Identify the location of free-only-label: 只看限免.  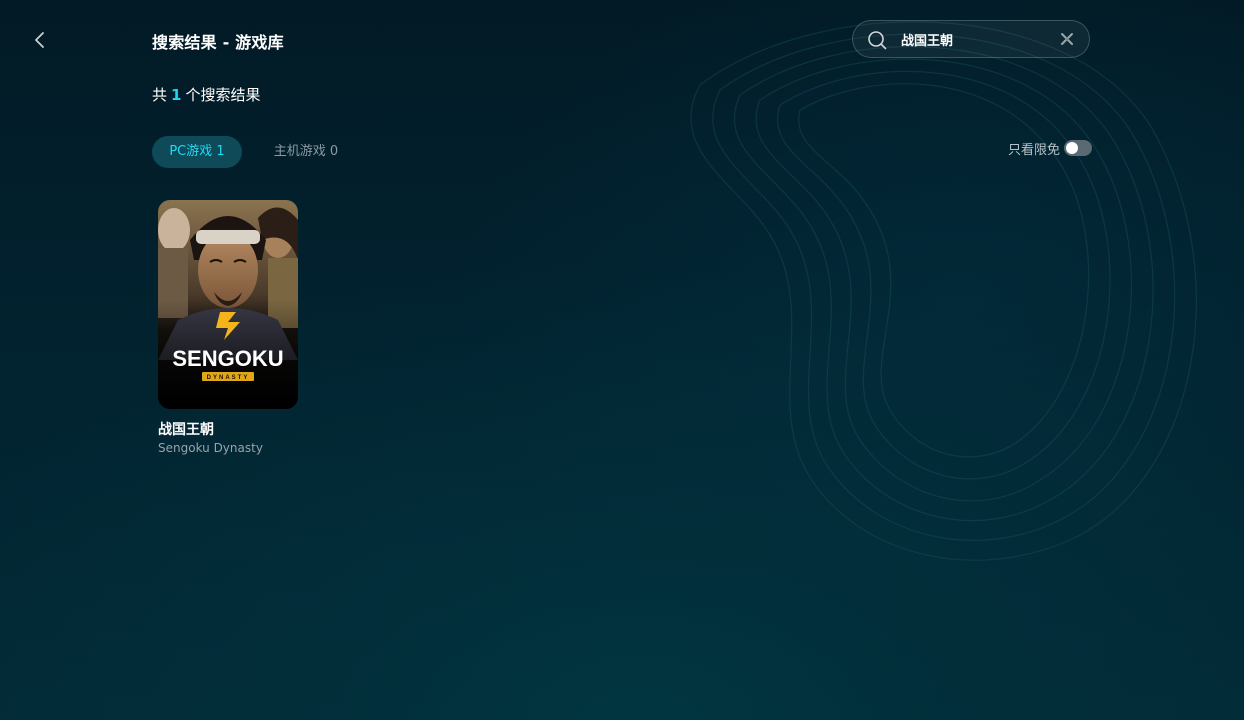
(1033, 150).